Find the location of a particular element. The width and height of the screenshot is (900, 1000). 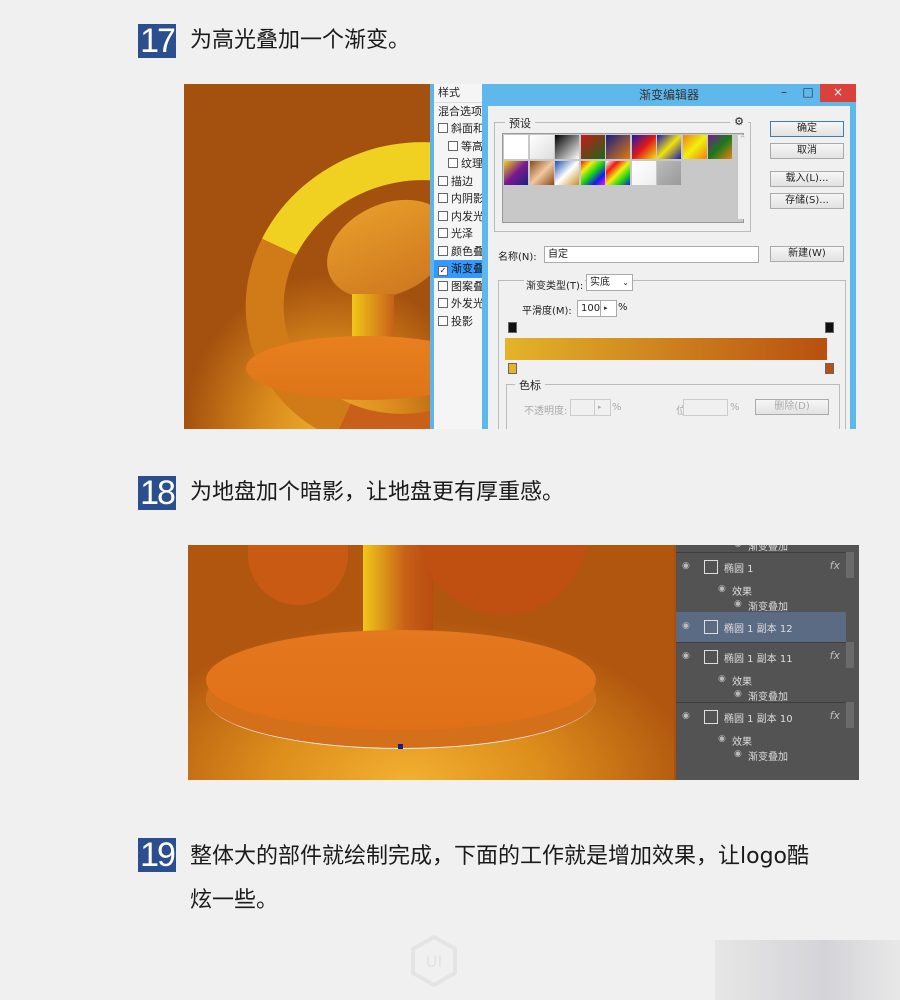

gear-icon: ⚙ is located at coordinates (739, 121).